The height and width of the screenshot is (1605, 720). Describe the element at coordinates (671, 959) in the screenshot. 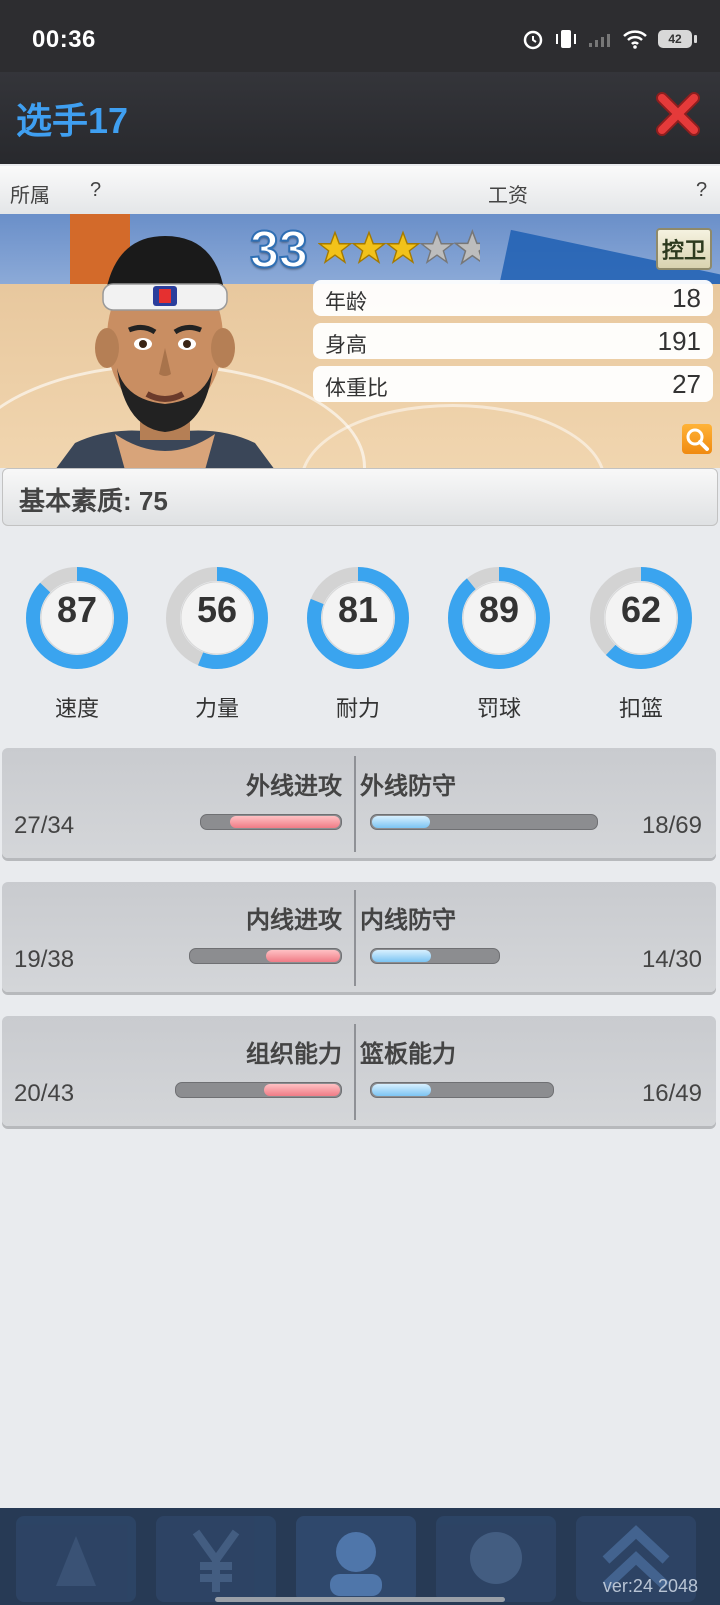

I see `stat-value-right: 14/30` at that location.